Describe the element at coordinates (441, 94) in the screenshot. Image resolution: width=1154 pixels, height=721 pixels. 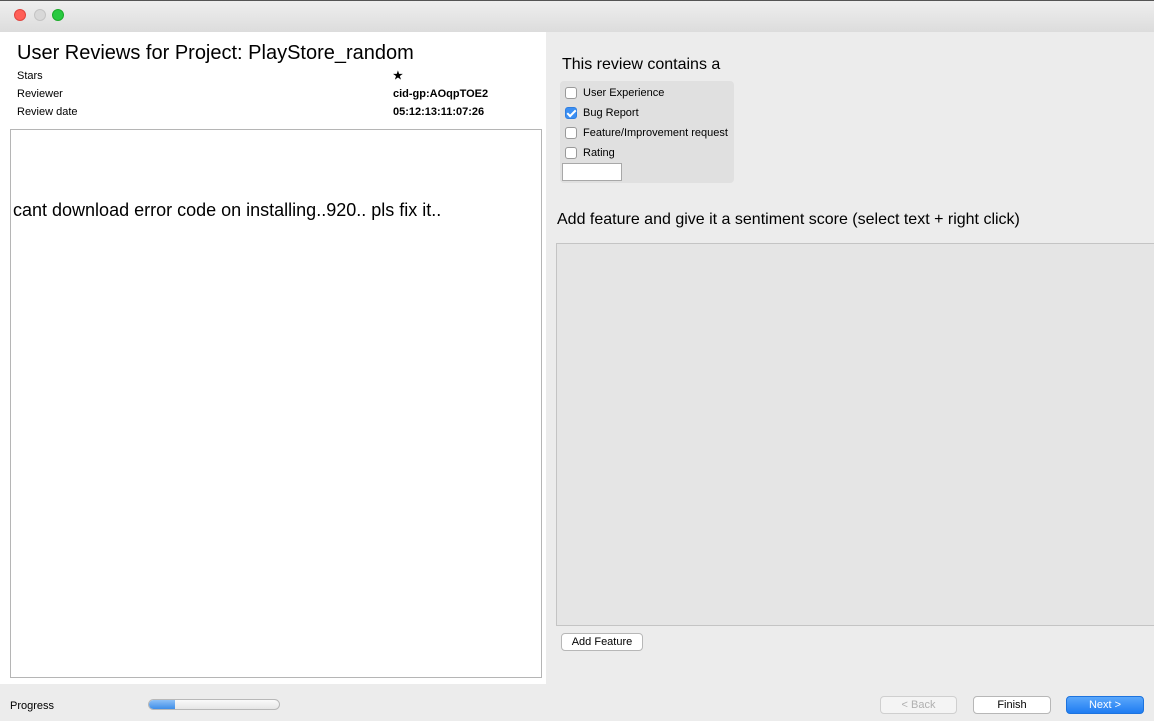
I see `reviewer-value: cid-gp:AOqpTOE2` at that location.